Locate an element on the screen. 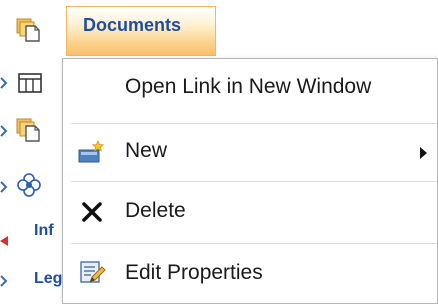 The width and height of the screenshot is (438, 304). red-marker-icon is located at coordinates (5, 241).